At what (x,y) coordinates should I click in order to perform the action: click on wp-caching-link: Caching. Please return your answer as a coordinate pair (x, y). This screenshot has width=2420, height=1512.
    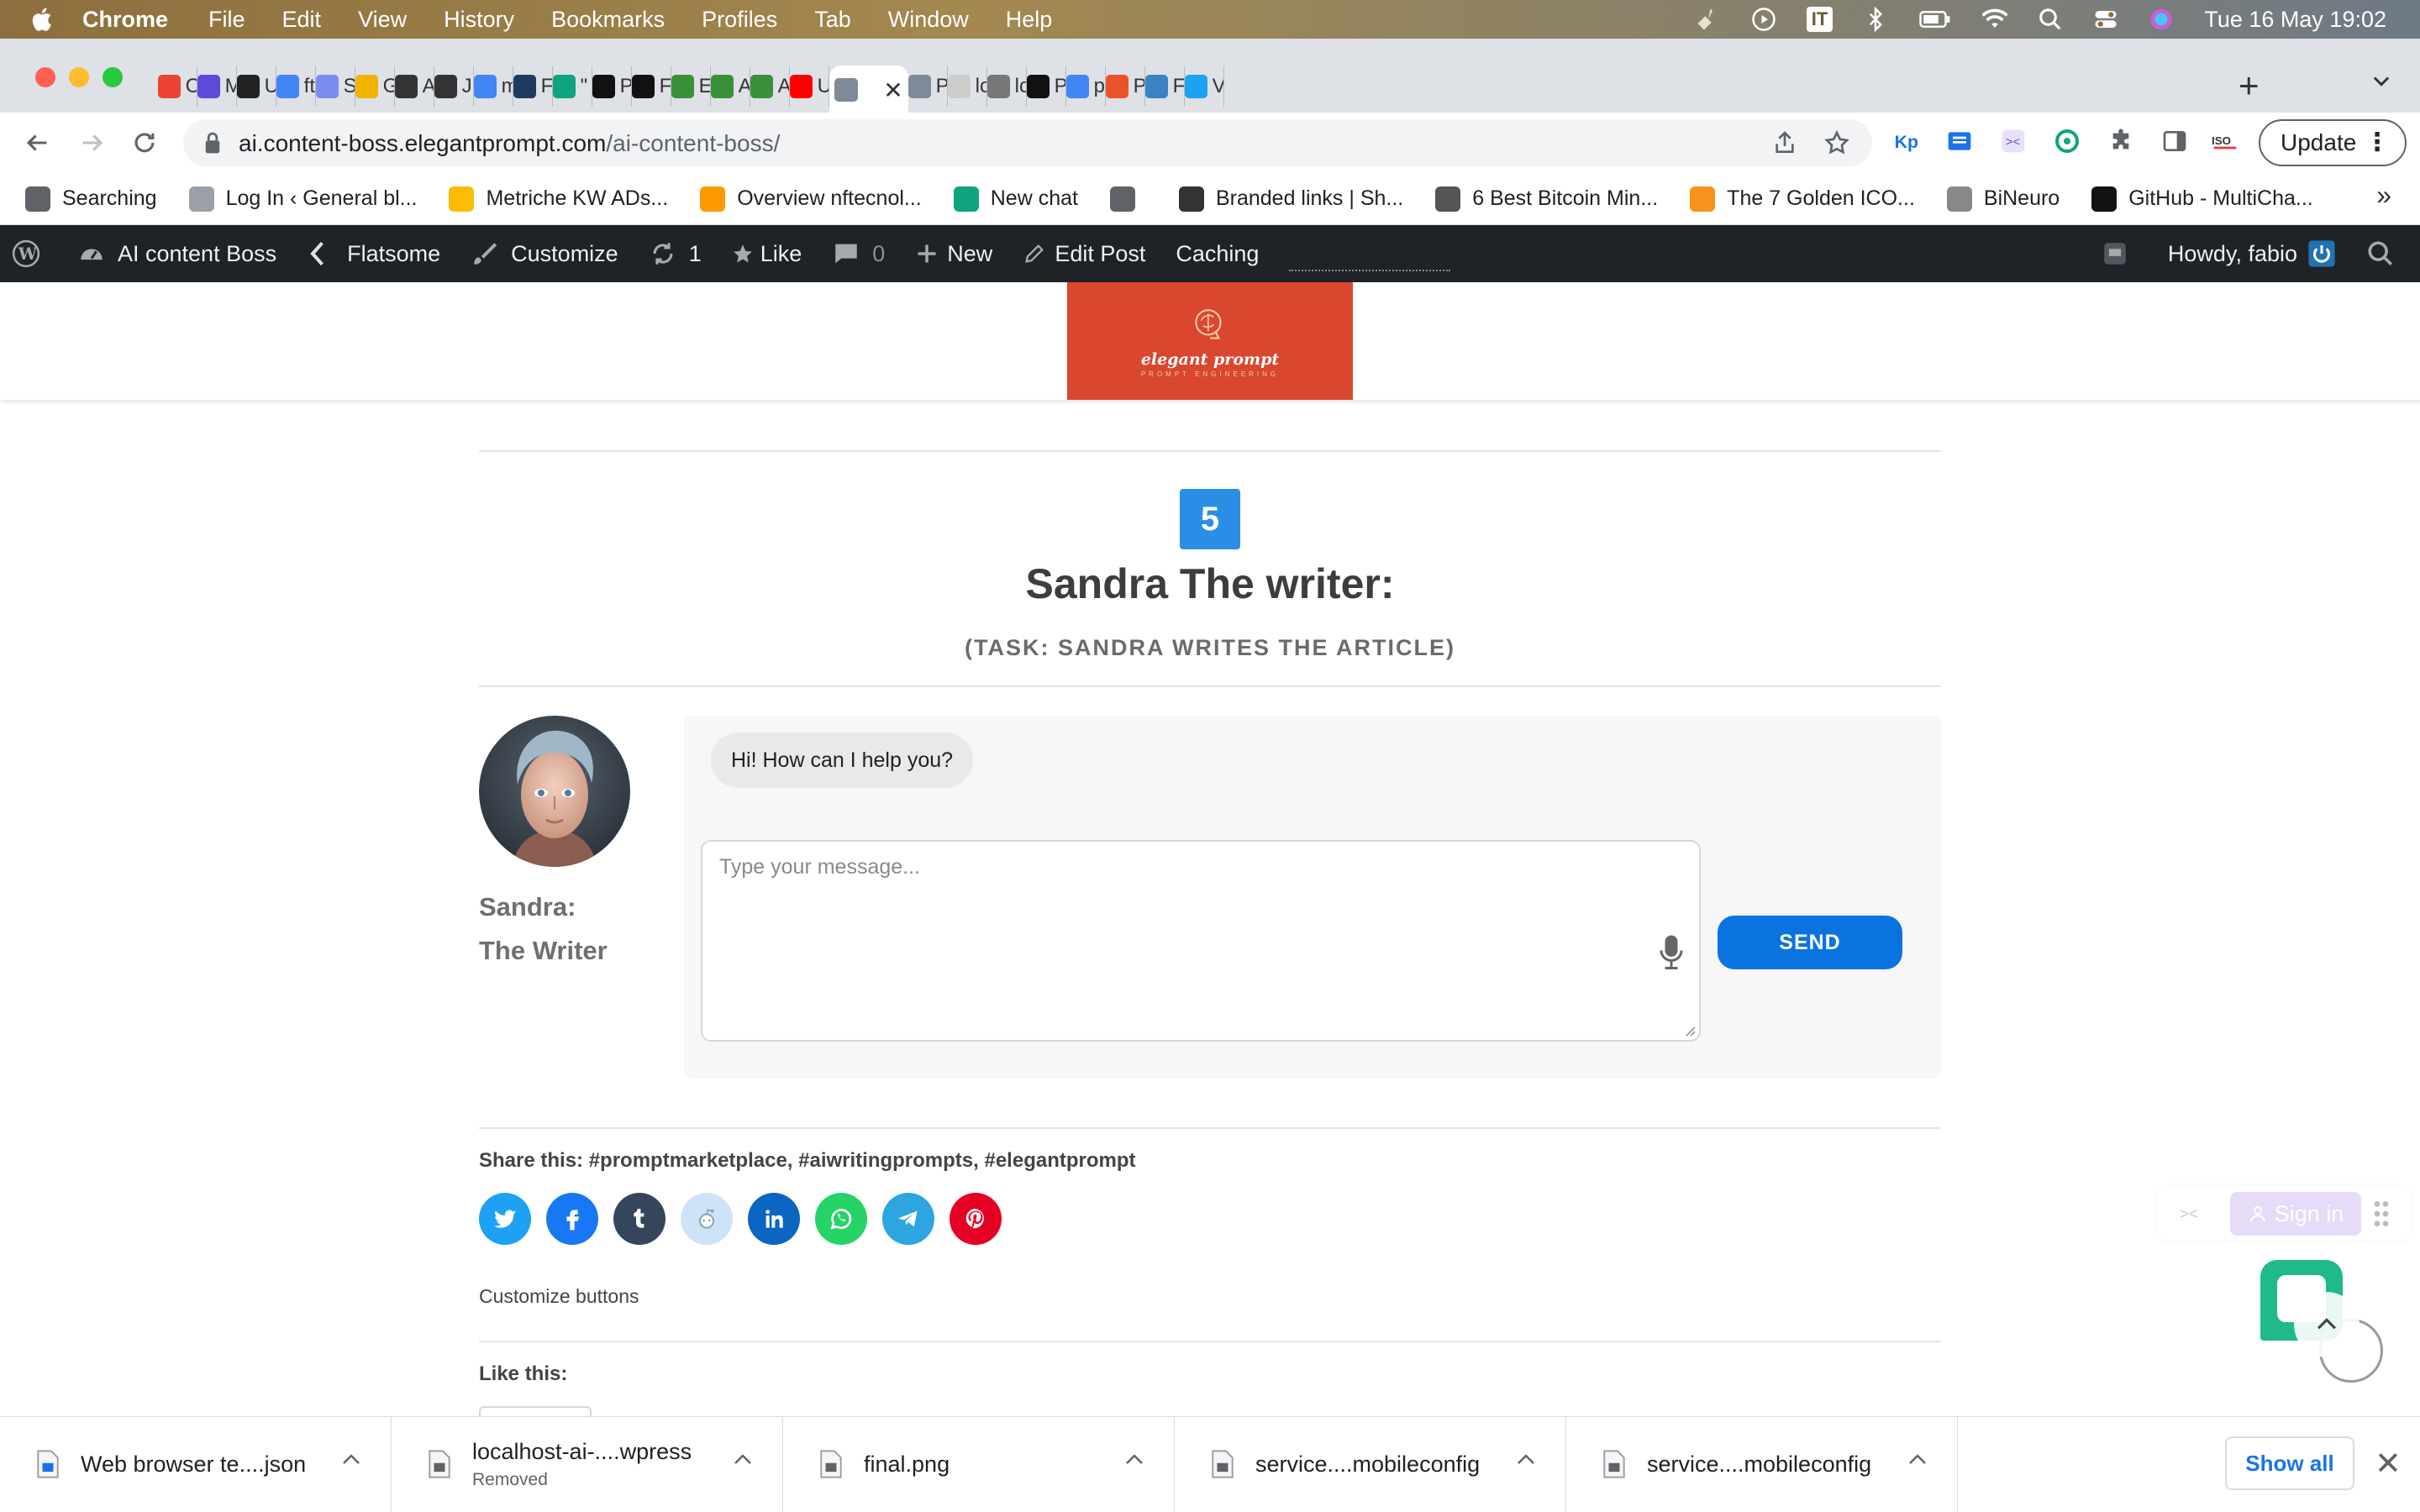
    Looking at the image, I should click on (1217, 254).